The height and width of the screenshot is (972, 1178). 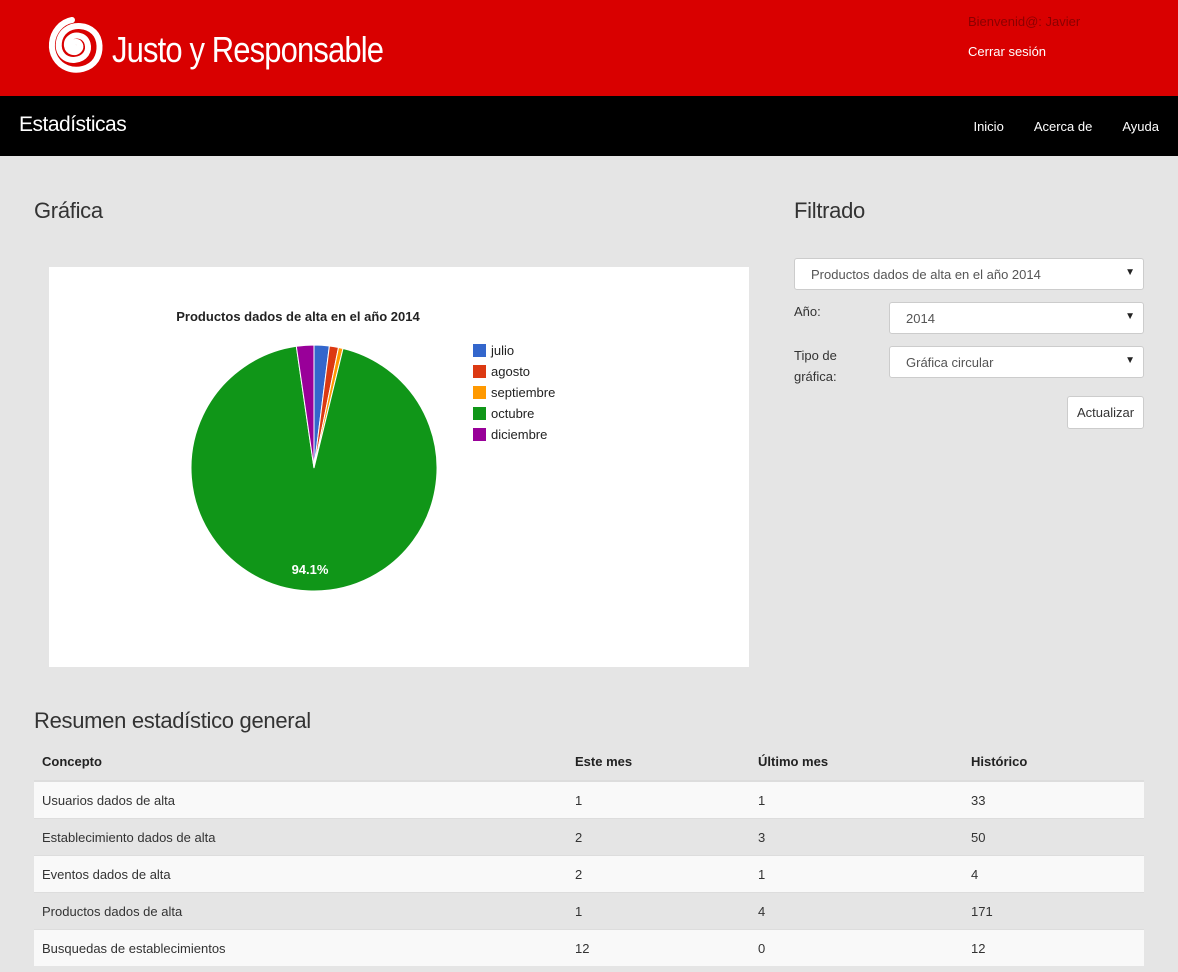 What do you see at coordinates (1024, 21) in the screenshot?
I see `welcome-text: Bienvenid@: Javier` at bounding box center [1024, 21].